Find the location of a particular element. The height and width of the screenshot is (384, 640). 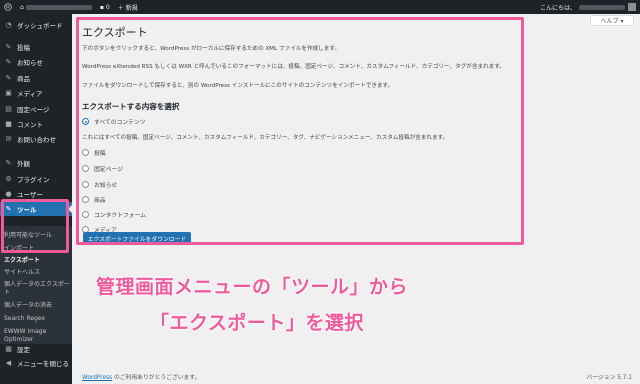

version-text: バージョン 5.7.1 is located at coordinates (609, 378).